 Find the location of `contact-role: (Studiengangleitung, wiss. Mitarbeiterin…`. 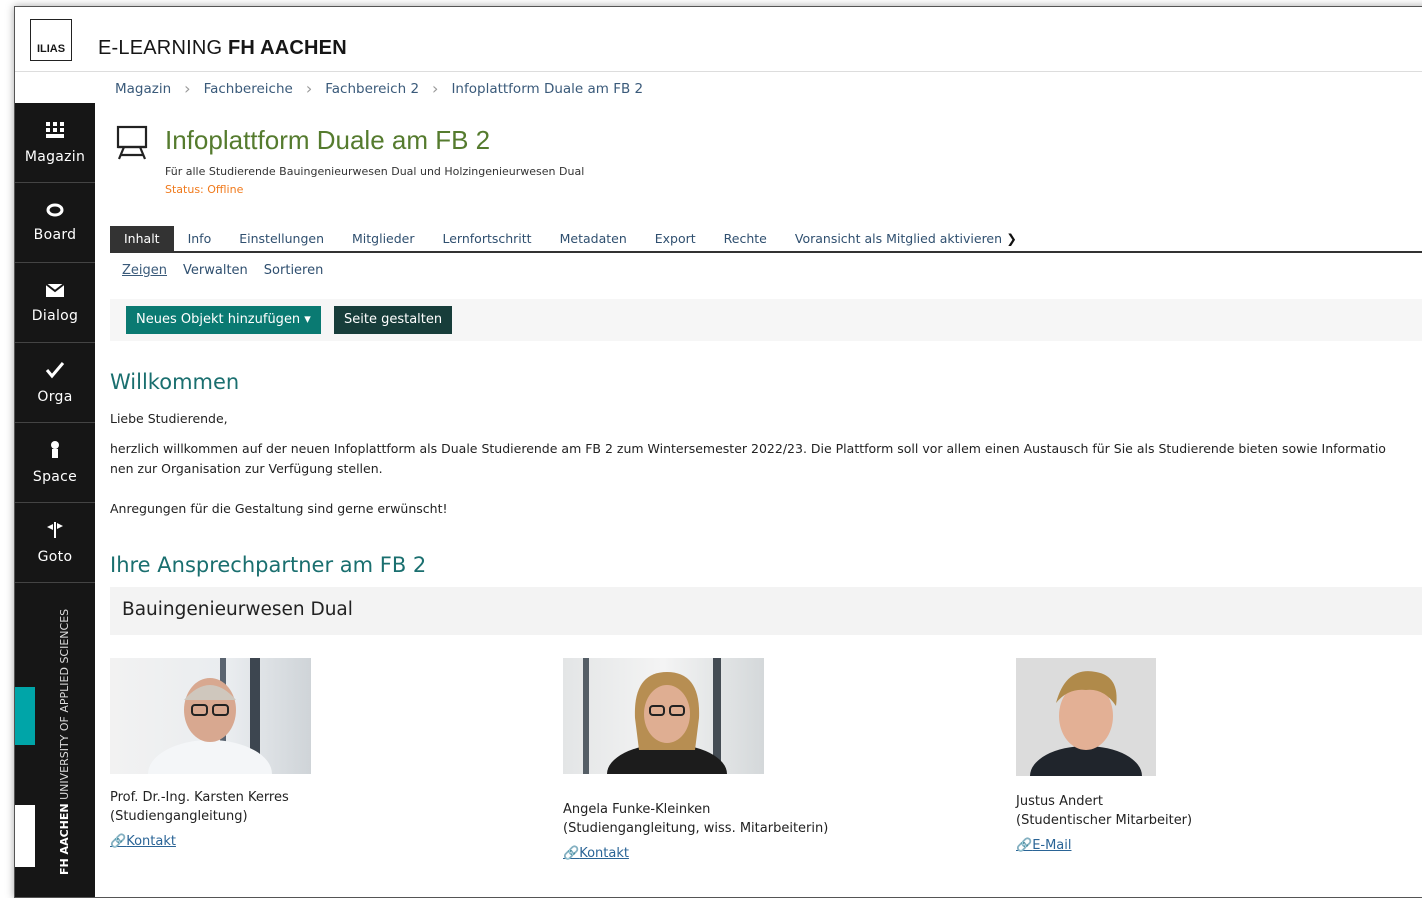

contact-role: (Studiengangleitung, wiss. Mitarbeiterin… is located at coordinates (696, 828).